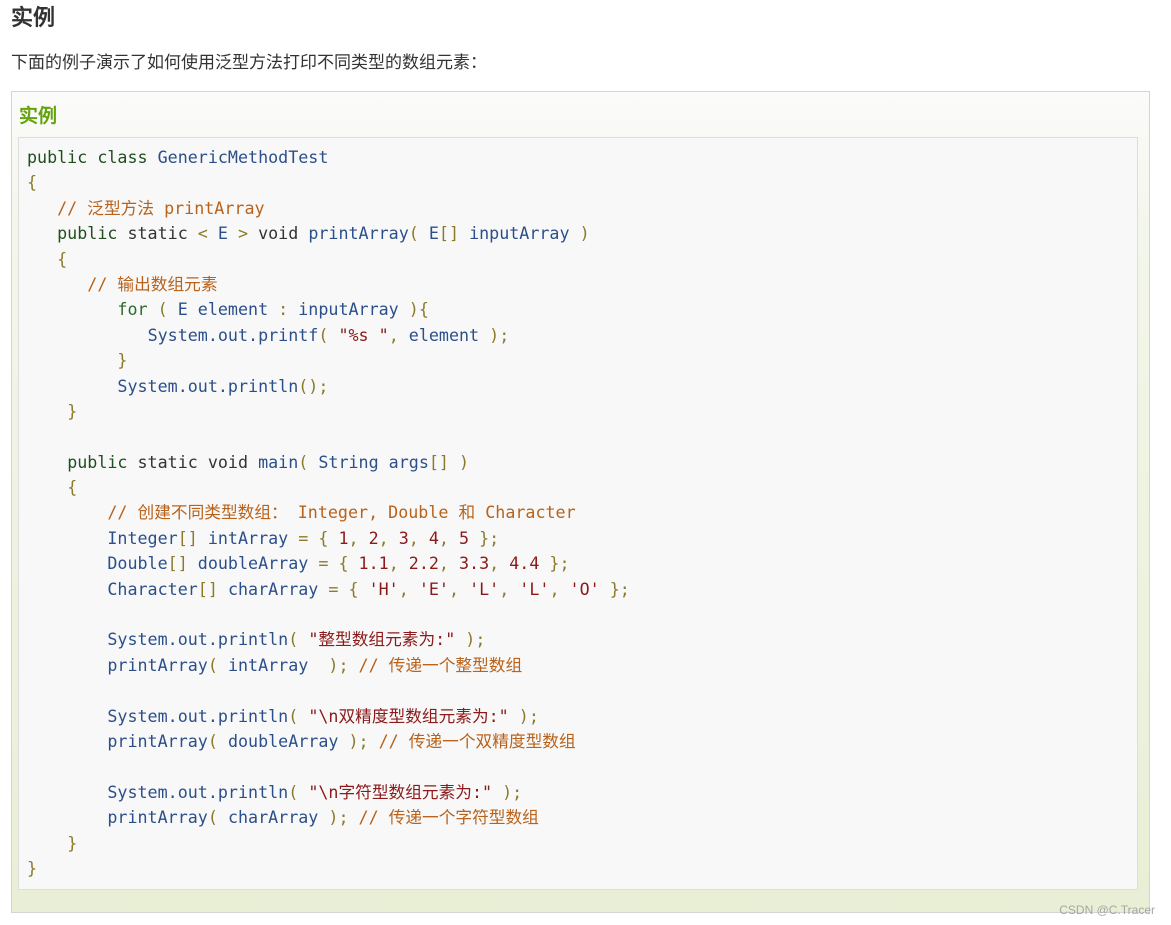 The width and height of the screenshot is (1171, 925). I want to click on code-line: System.out.println( "\n字符型数组元素为:" );, so click(328, 792).